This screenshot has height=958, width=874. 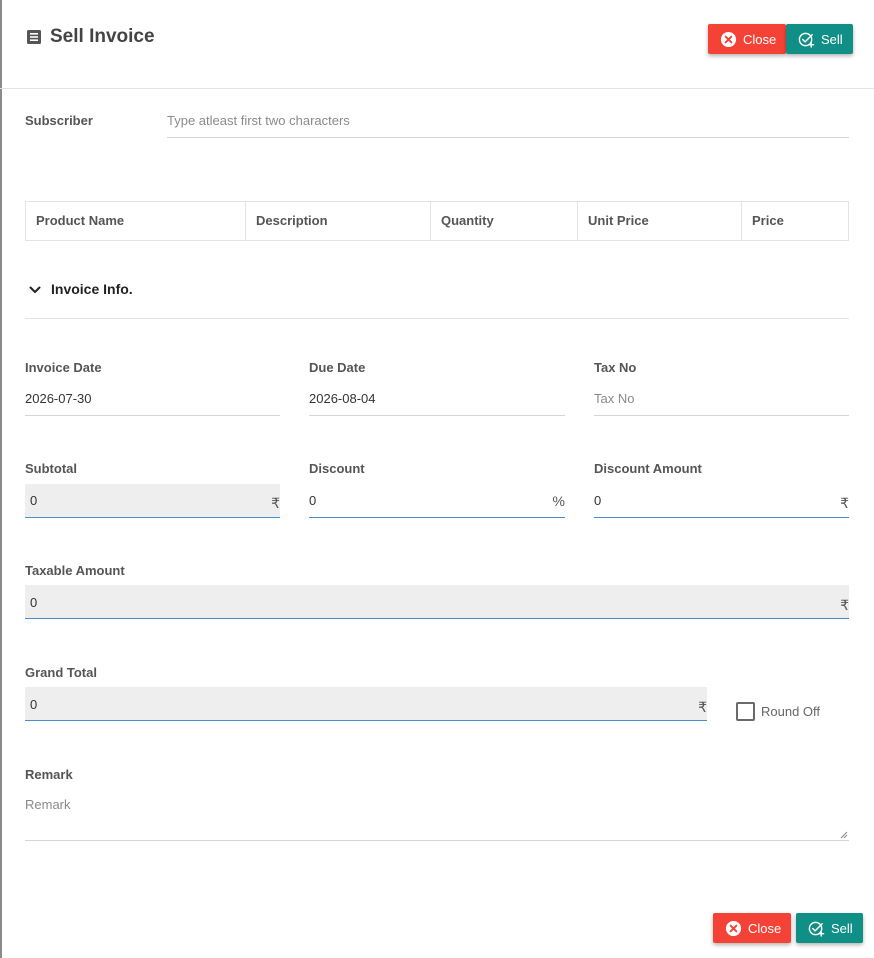 What do you see at coordinates (614, 398) in the screenshot?
I see `tax-no-placeholder: Tax No` at bounding box center [614, 398].